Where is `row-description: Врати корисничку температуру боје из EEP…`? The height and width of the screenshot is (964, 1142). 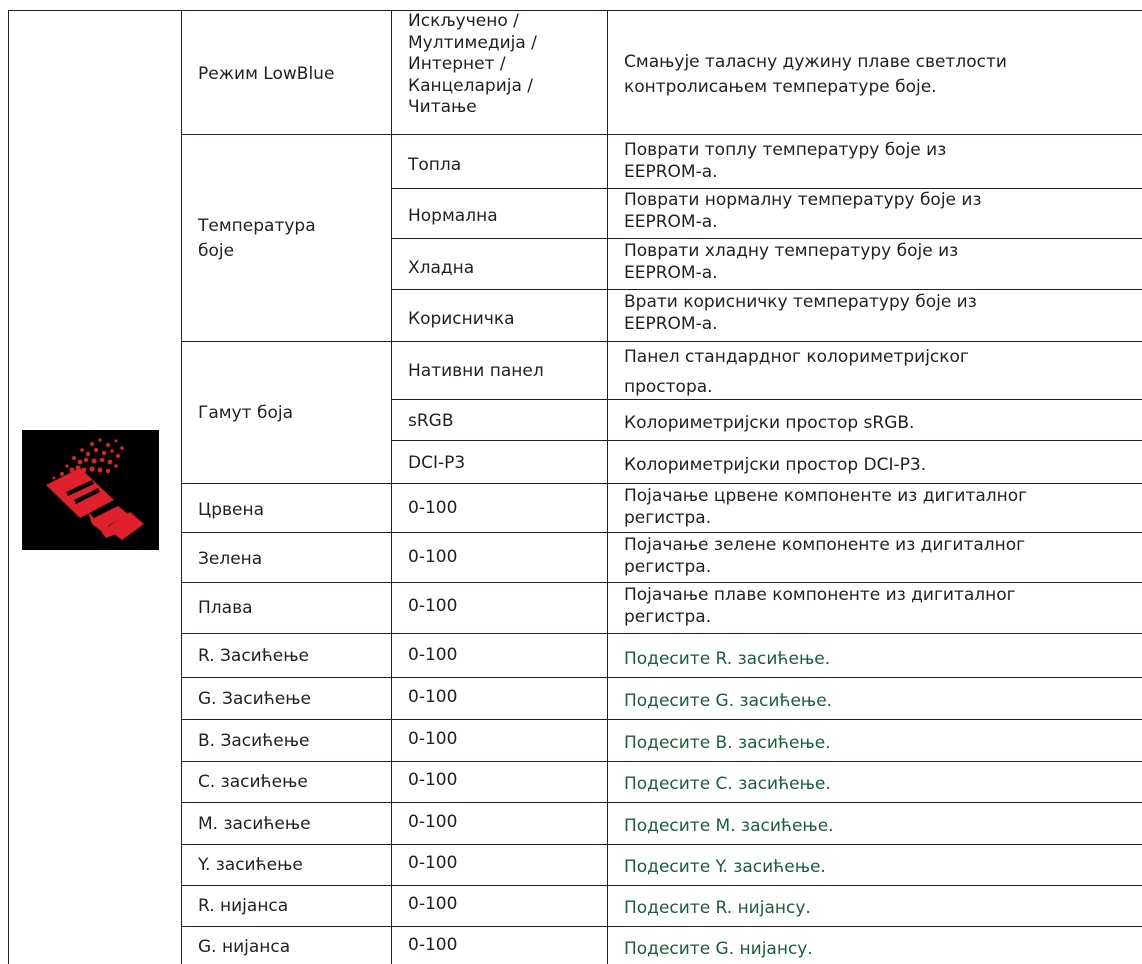 row-description: Врати корисничку температуру боје из EEP… is located at coordinates (800, 313).